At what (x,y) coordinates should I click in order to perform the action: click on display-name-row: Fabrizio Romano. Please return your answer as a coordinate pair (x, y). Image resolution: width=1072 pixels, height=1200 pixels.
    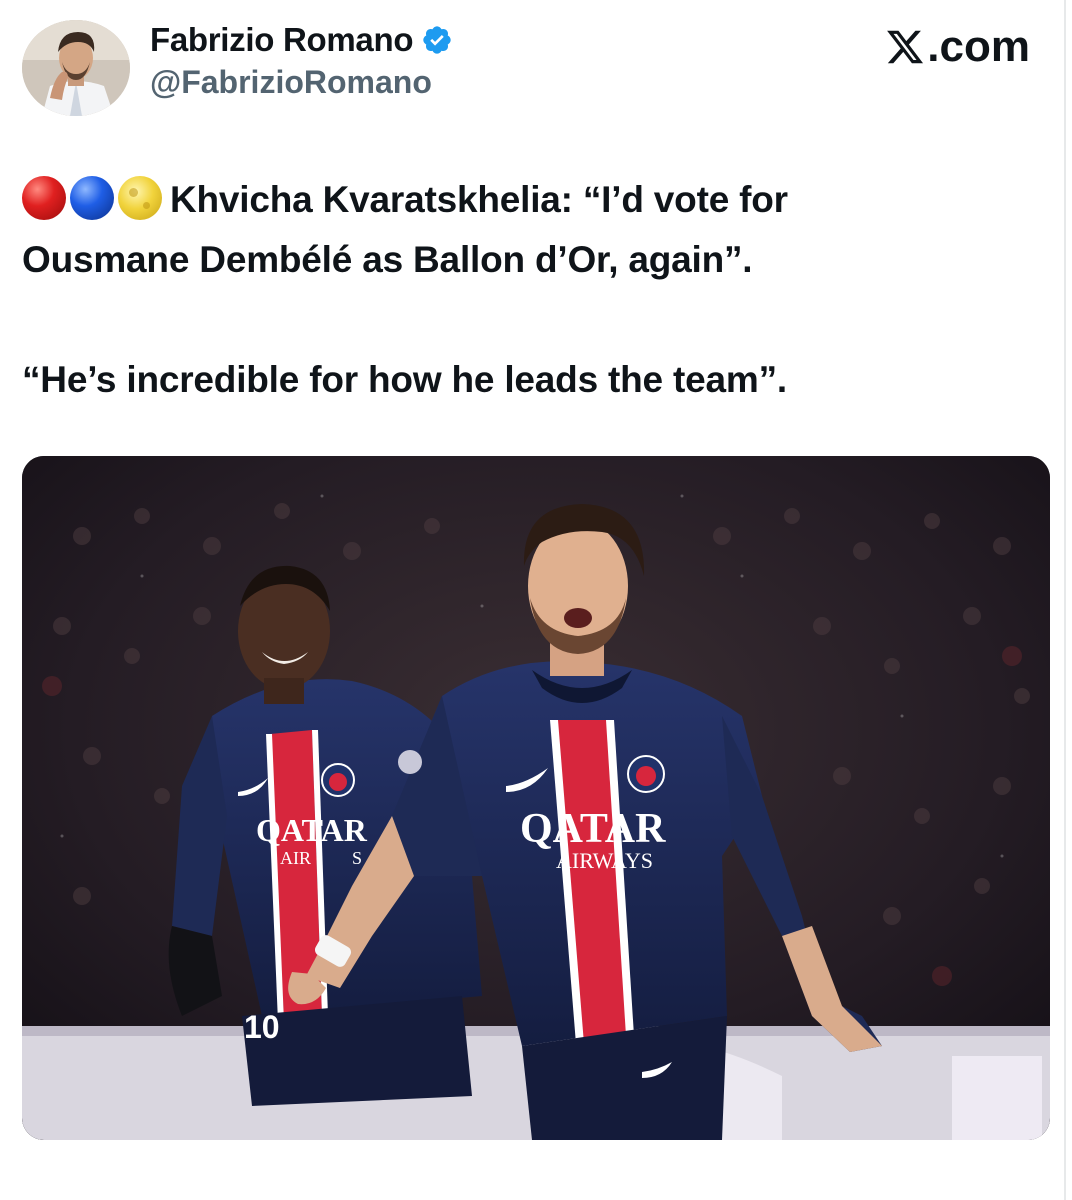
    Looking at the image, I should click on (301, 40).